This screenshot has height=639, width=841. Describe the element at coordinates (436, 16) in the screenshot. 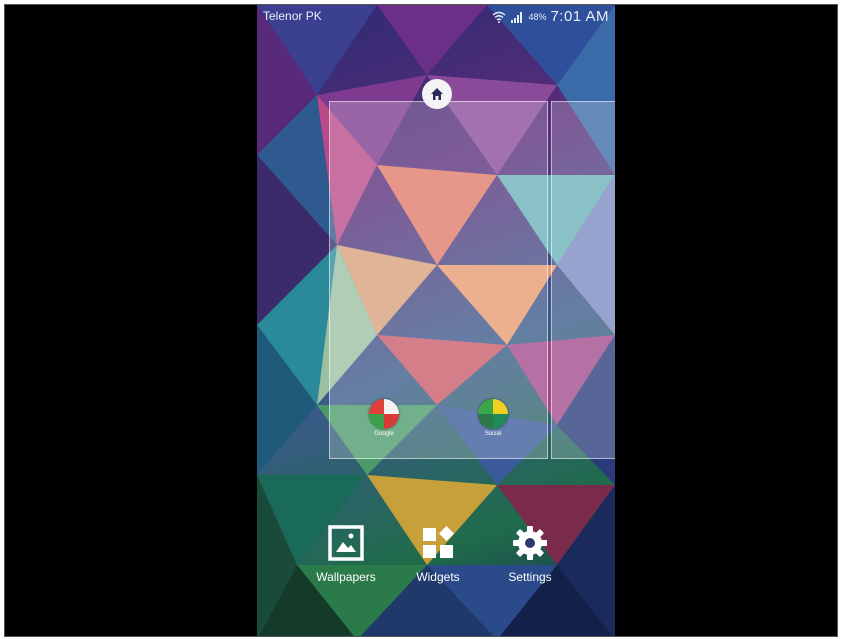

I see `status-bar: Telenor PK 48% 7:01 AM` at that location.